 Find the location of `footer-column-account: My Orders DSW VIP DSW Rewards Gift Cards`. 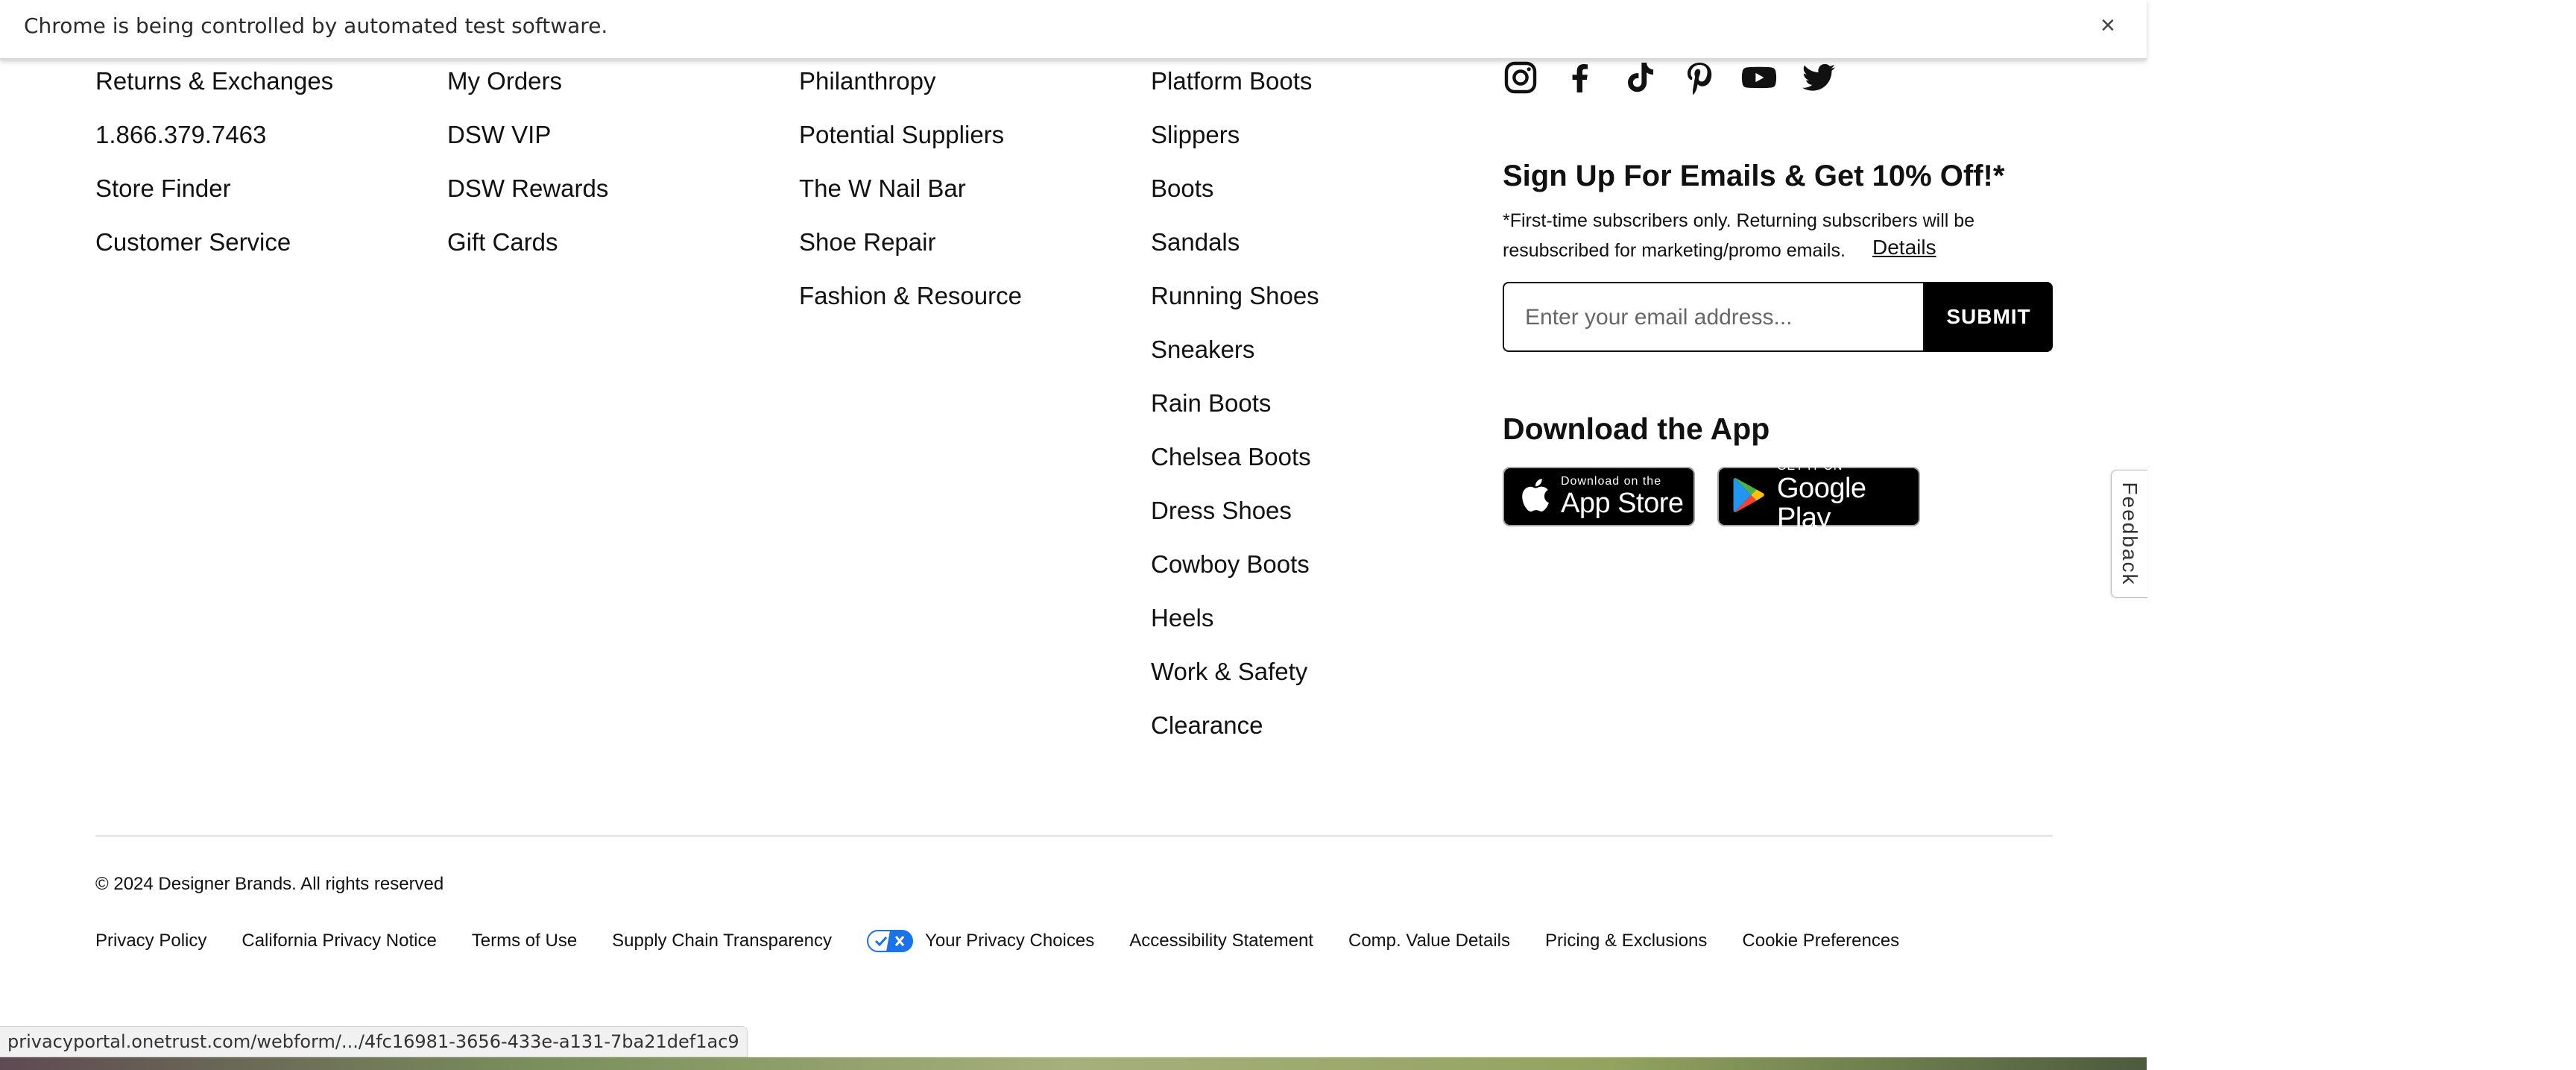

footer-column-account: My Orders DSW VIP DSW Rewards Gift Cards is located at coordinates (527, 173).